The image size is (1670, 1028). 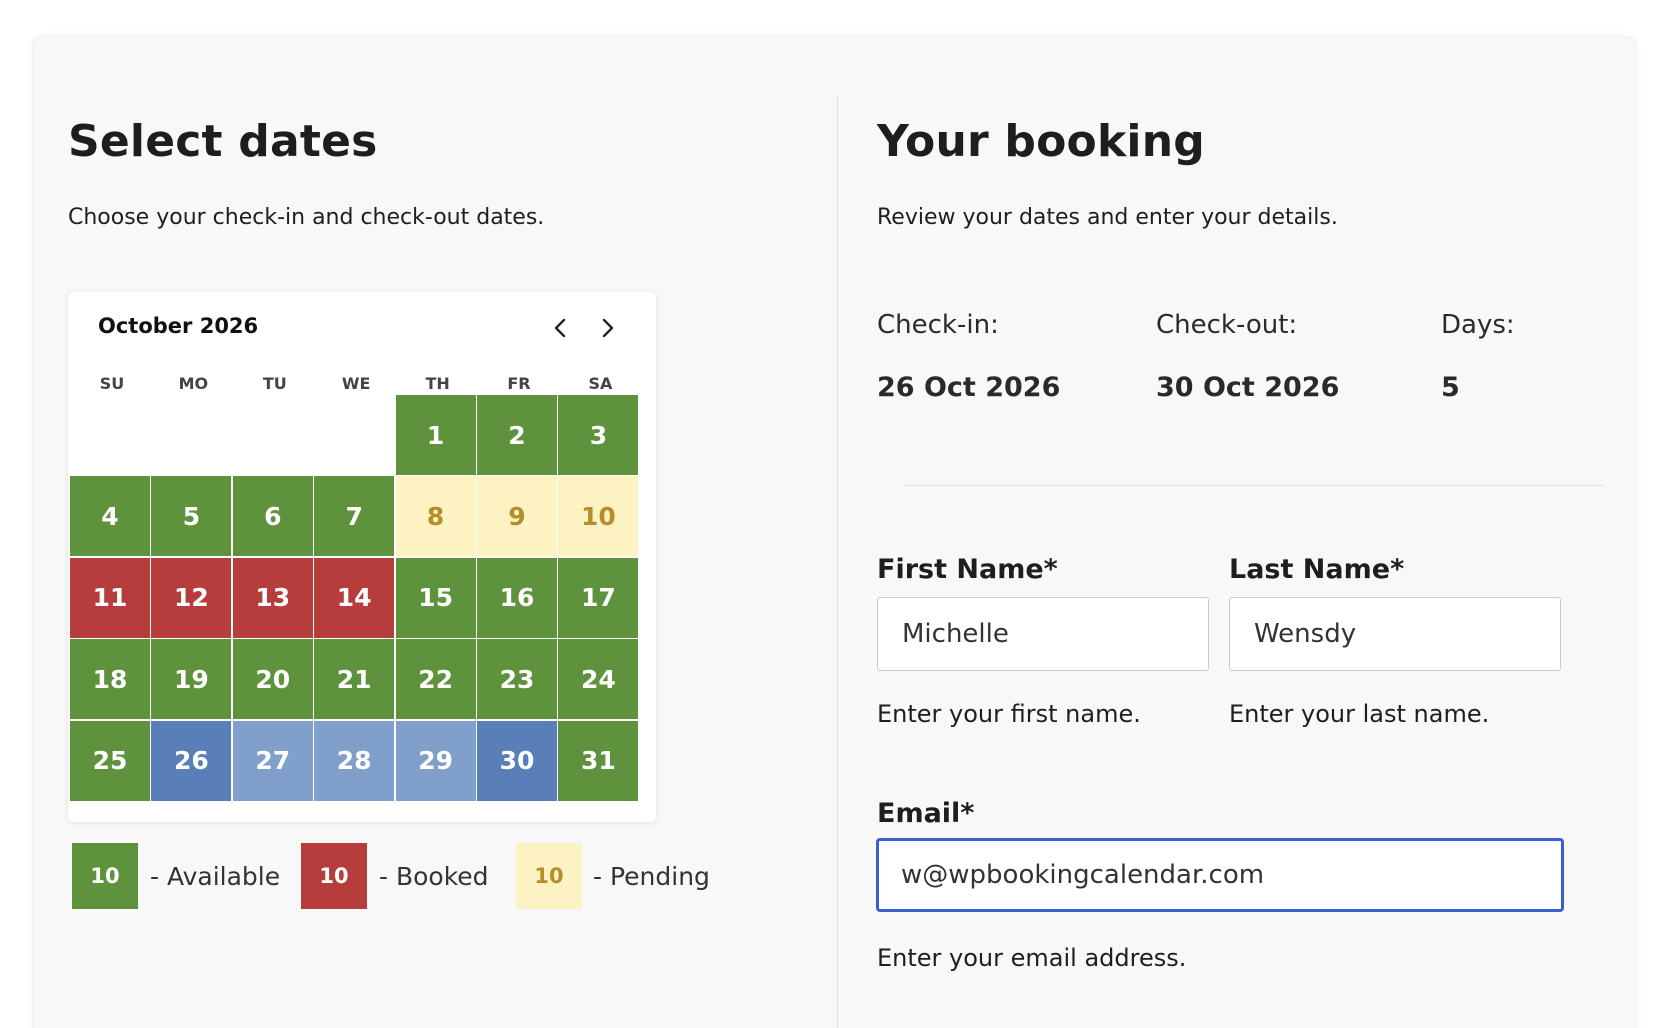 What do you see at coordinates (1220, 875) in the screenshot?
I see `email-input` at bounding box center [1220, 875].